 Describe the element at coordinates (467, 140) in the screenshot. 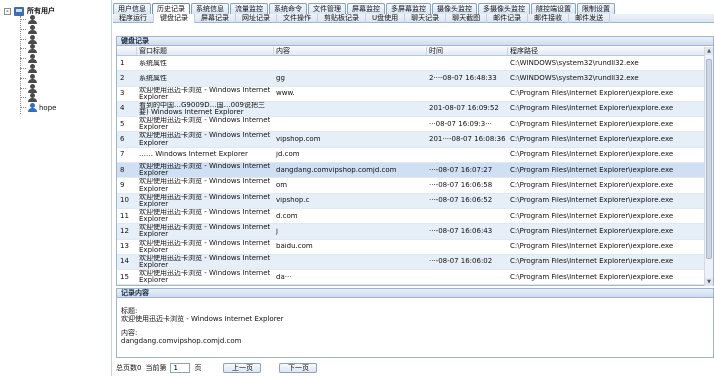

I see `cell-time: 201···-08-07 16:08:36` at that location.